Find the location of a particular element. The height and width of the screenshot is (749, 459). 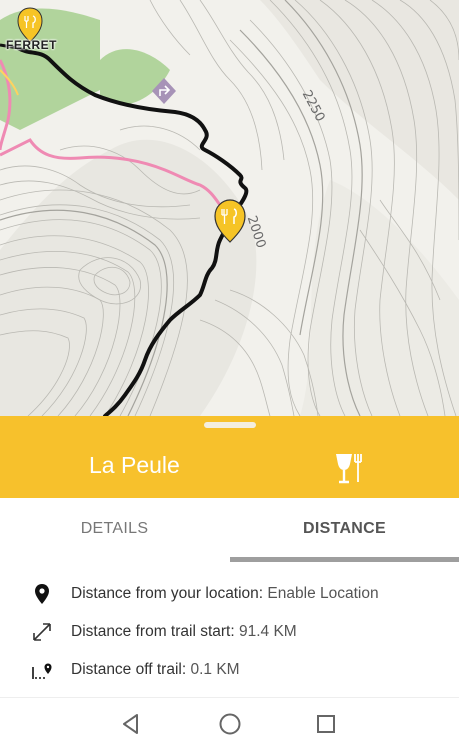

active-tab-indicator is located at coordinates (344, 559).